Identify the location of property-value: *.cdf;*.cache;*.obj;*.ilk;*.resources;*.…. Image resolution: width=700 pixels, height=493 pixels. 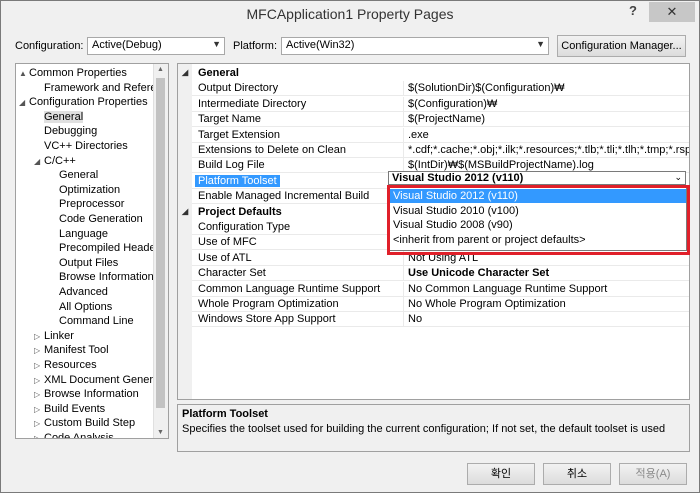
(548, 150).